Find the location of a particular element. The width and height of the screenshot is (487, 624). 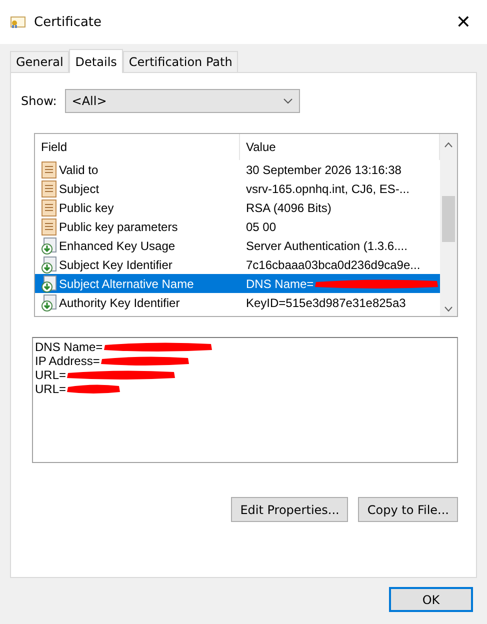

field-name: Public key is located at coordinates (86, 207).